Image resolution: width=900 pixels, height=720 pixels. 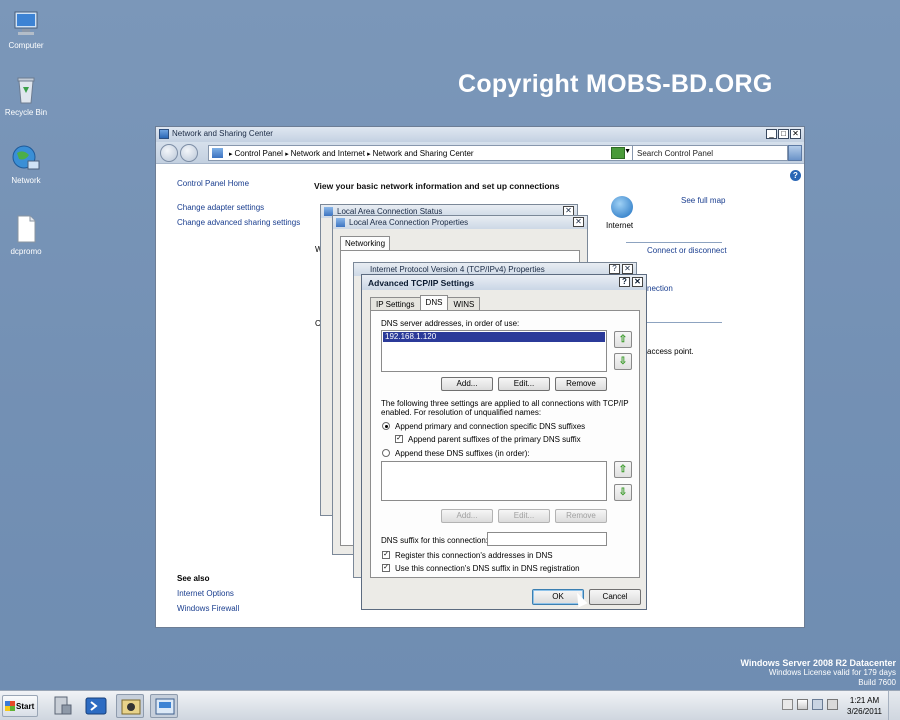 I want to click on desktop-icon-label: Network, so click(x=26, y=180).